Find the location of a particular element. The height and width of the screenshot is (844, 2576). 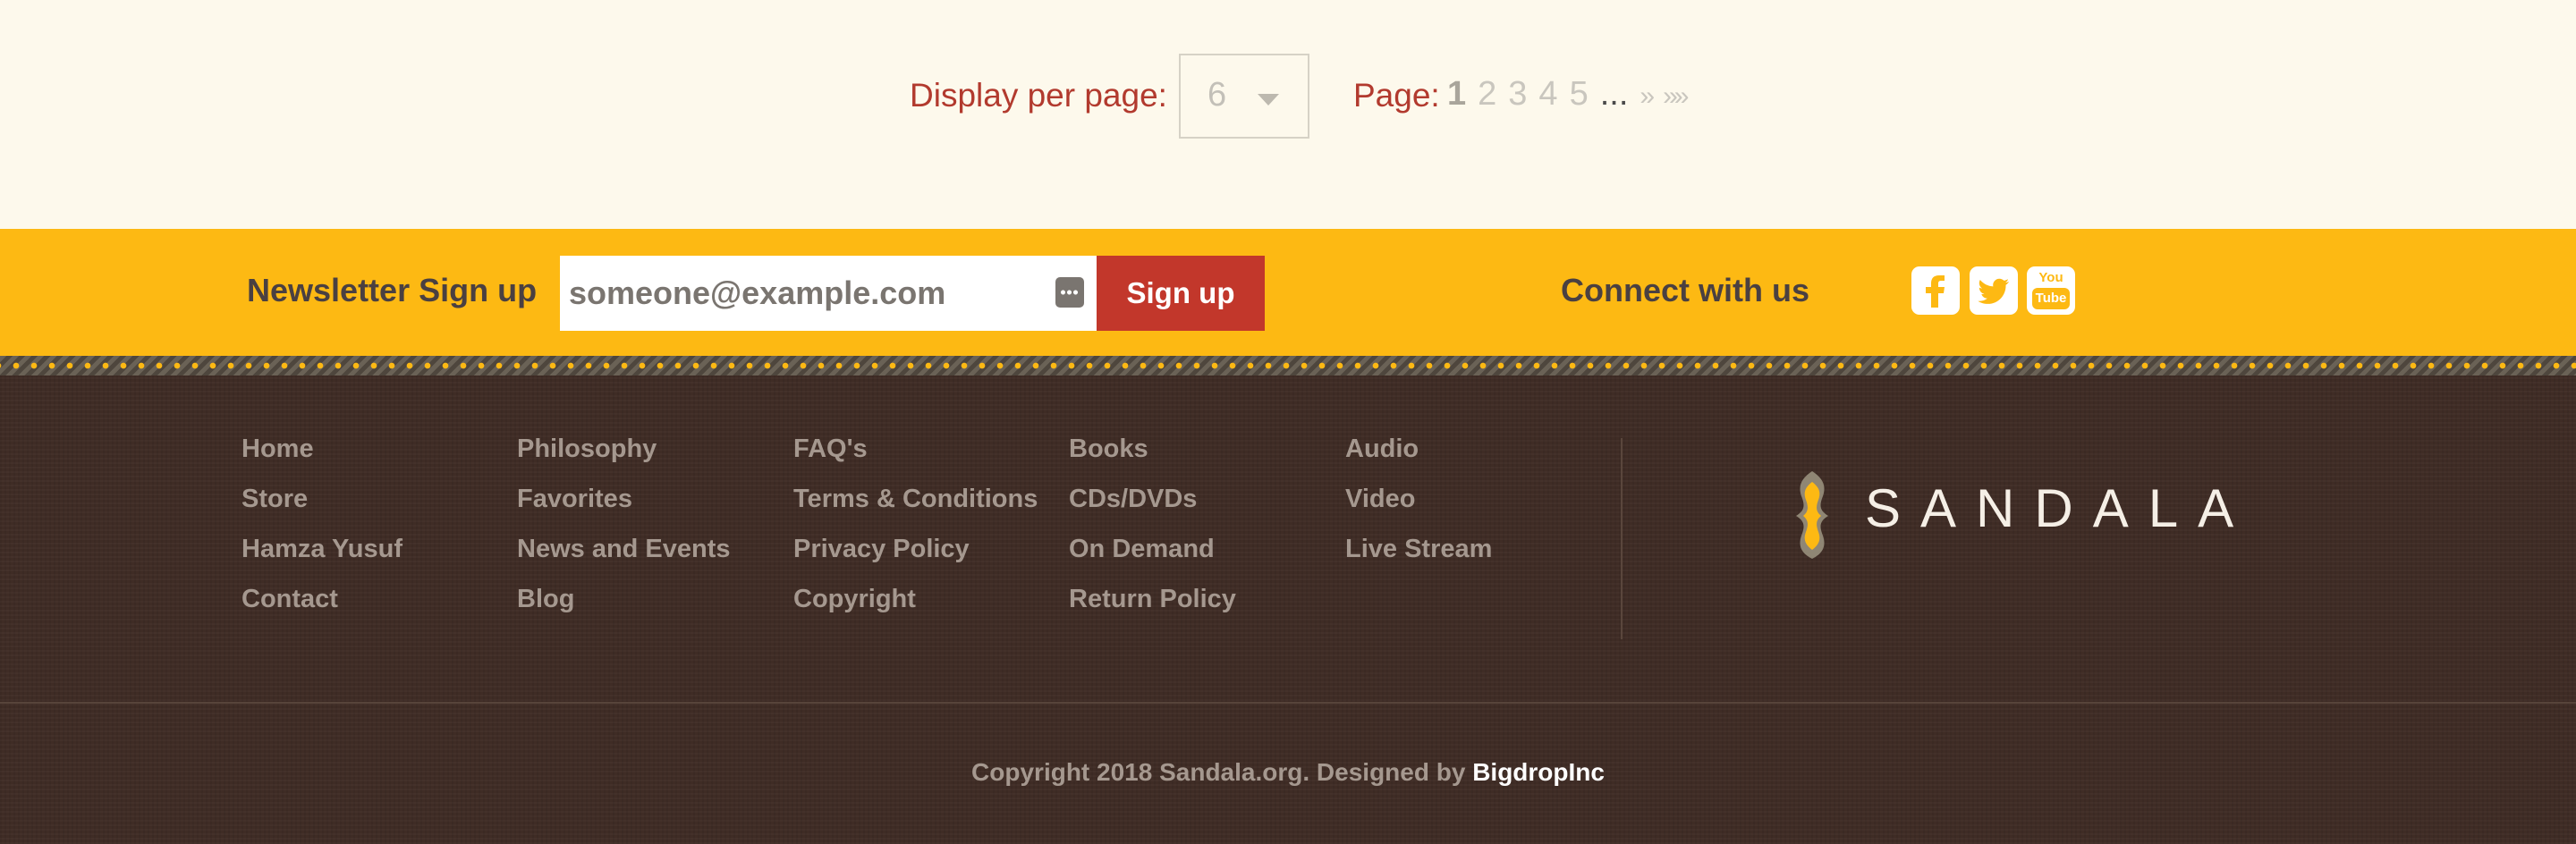

footer-link-terms: Terms & Conditions is located at coordinates (915, 499).